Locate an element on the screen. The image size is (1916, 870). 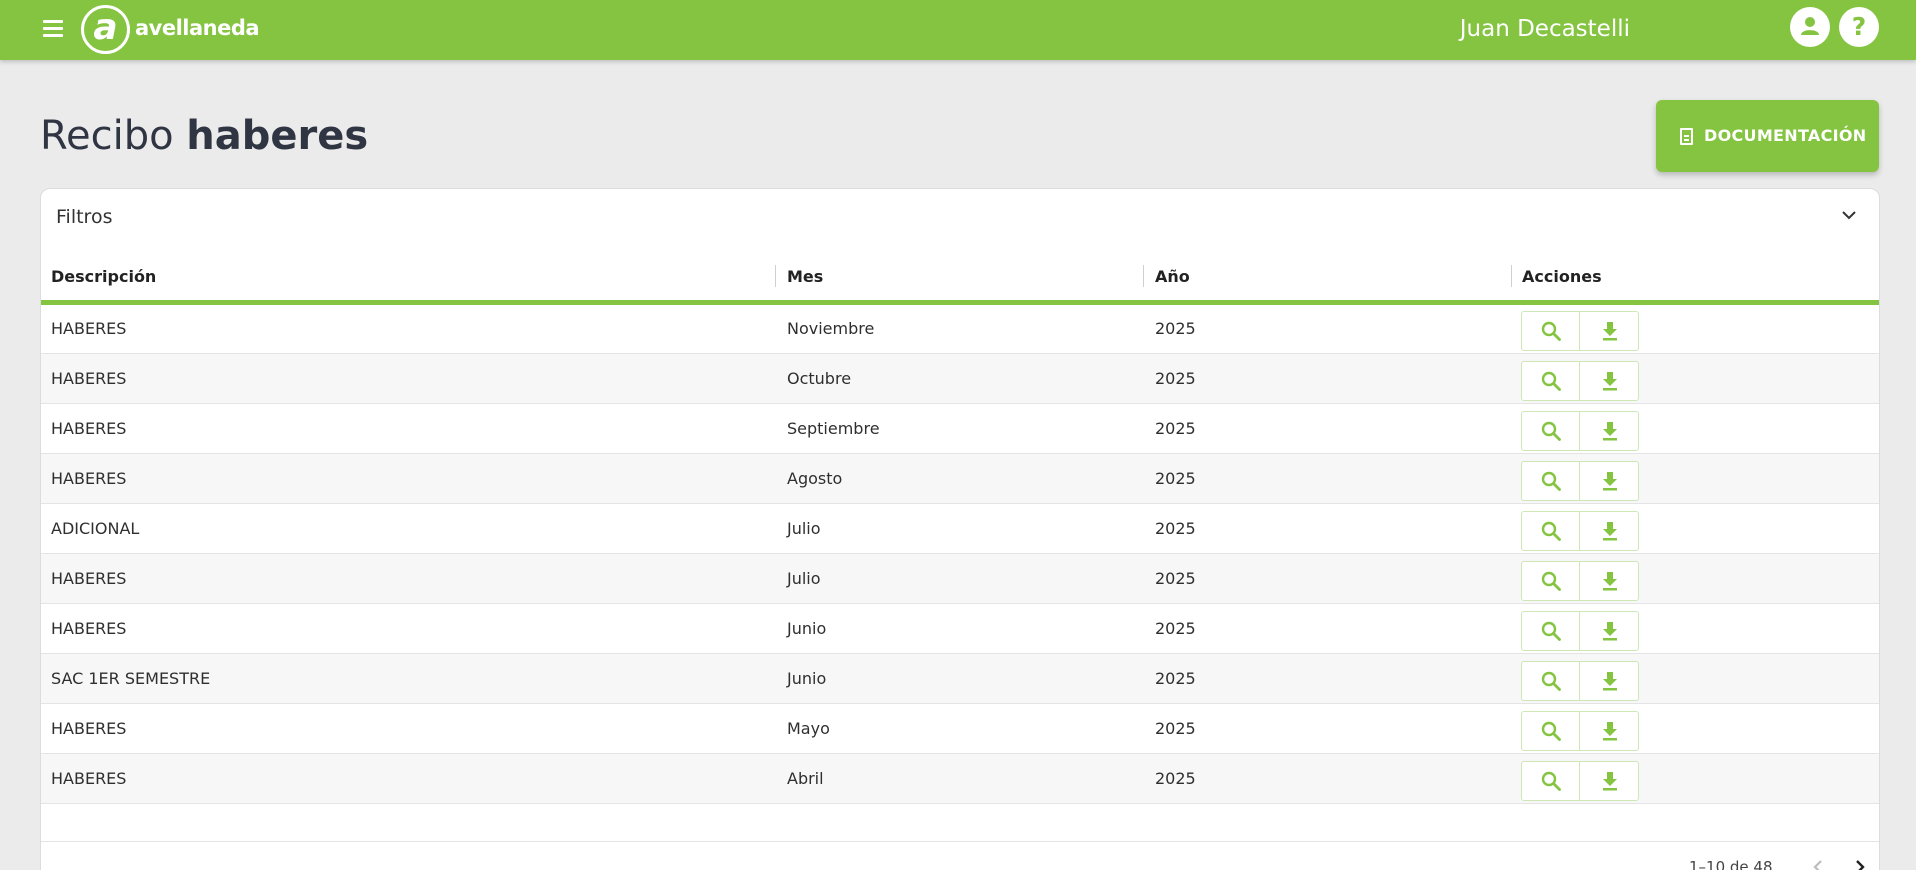
table-row: SAC 1ER SEMESTRE Junio 2025 is located at coordinates (960, 679).